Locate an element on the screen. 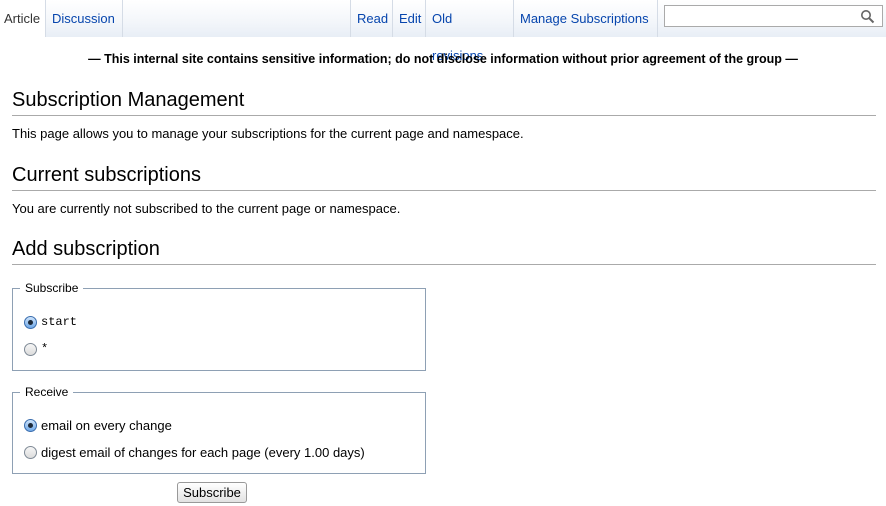 The height and width of the screenshot is (506, 886). option-label: email on every change is located at coordinates (106, 425).